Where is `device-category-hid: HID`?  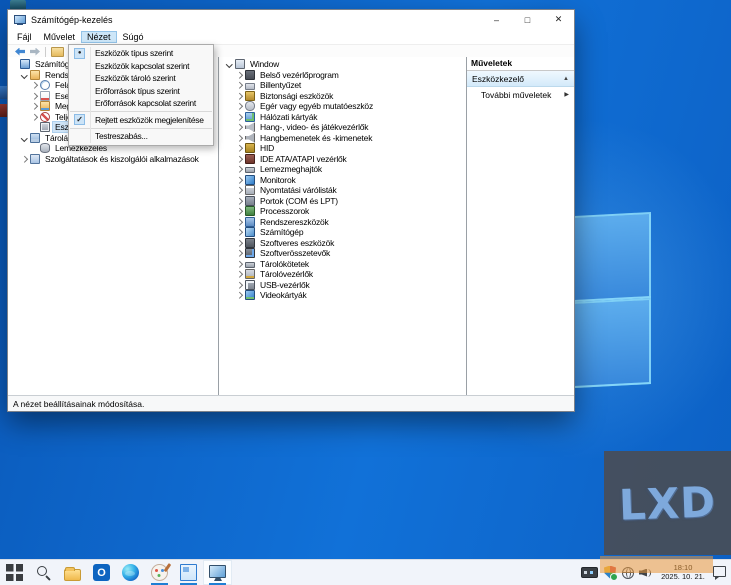 device-category-hid: HID is located at coordinates (342, 148).